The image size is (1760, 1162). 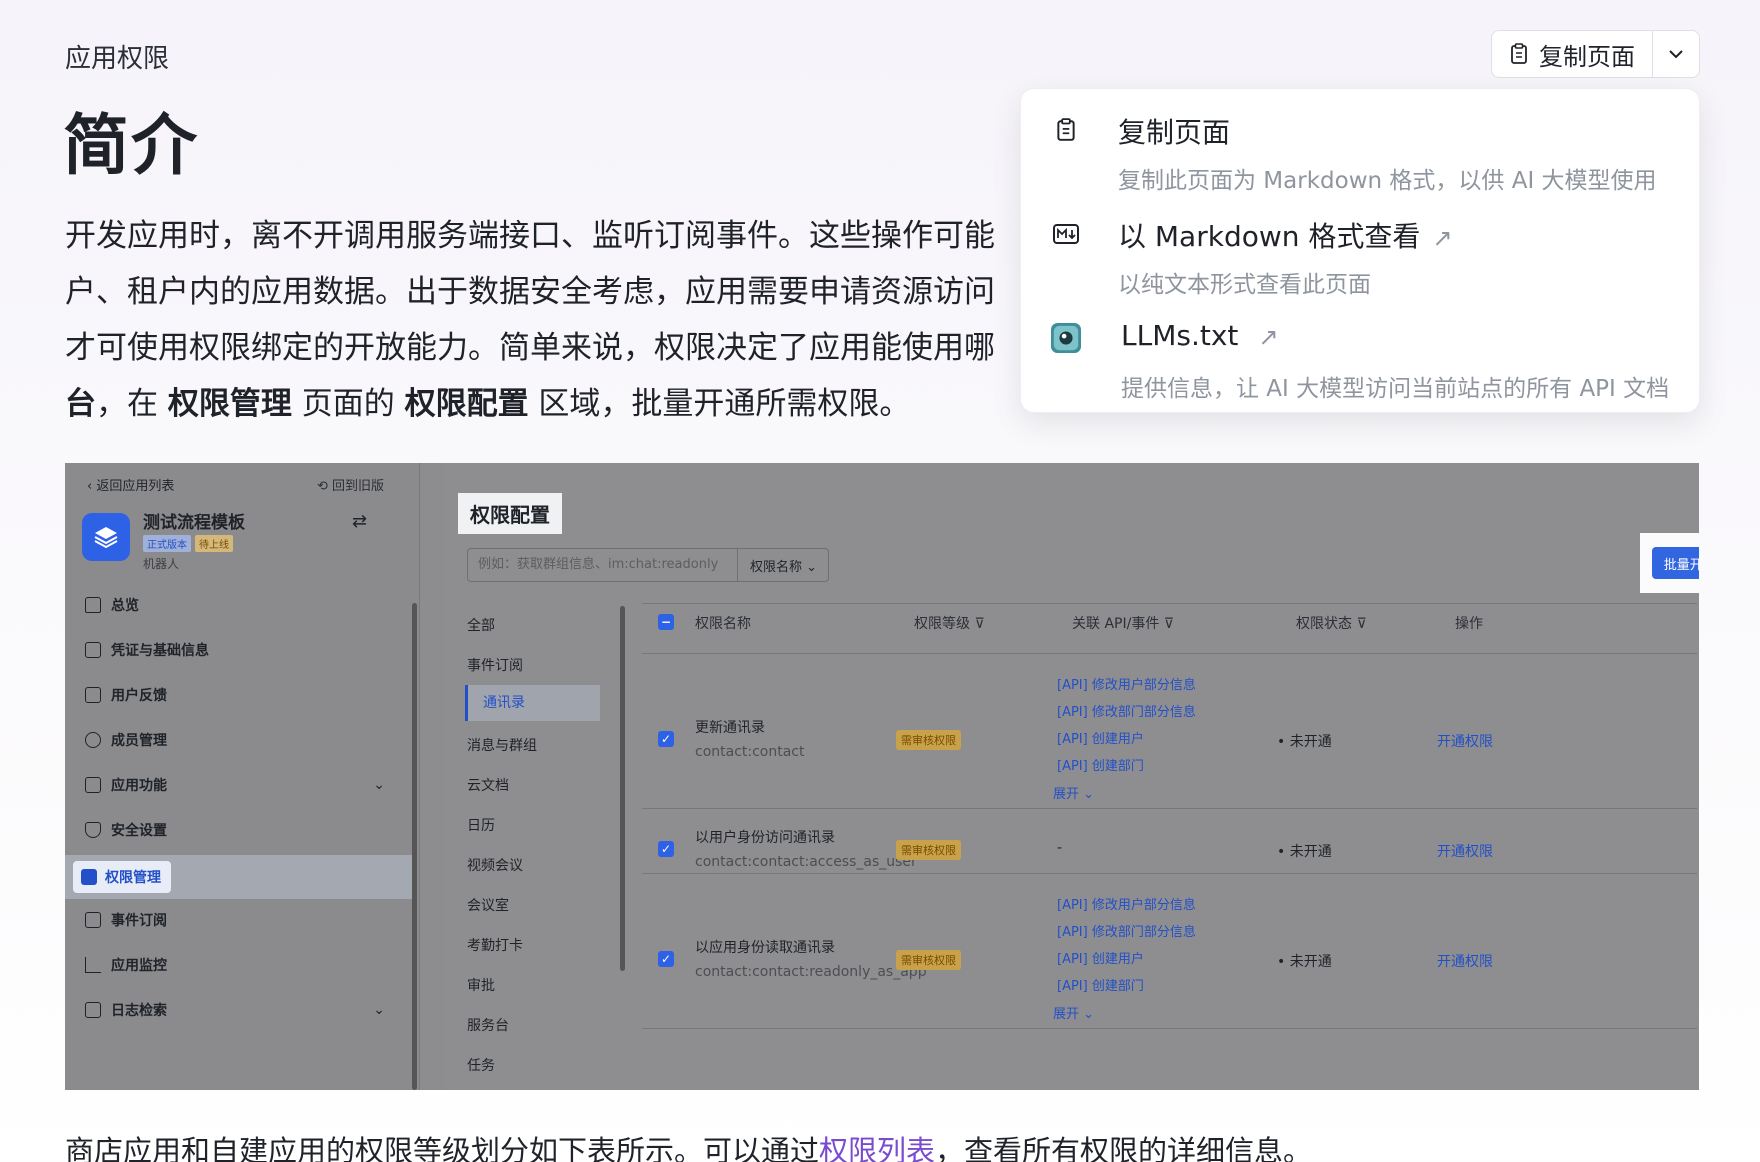 I want to click on header-api: 关联 API/事件 ⊽, so click(x=1123, y=624).